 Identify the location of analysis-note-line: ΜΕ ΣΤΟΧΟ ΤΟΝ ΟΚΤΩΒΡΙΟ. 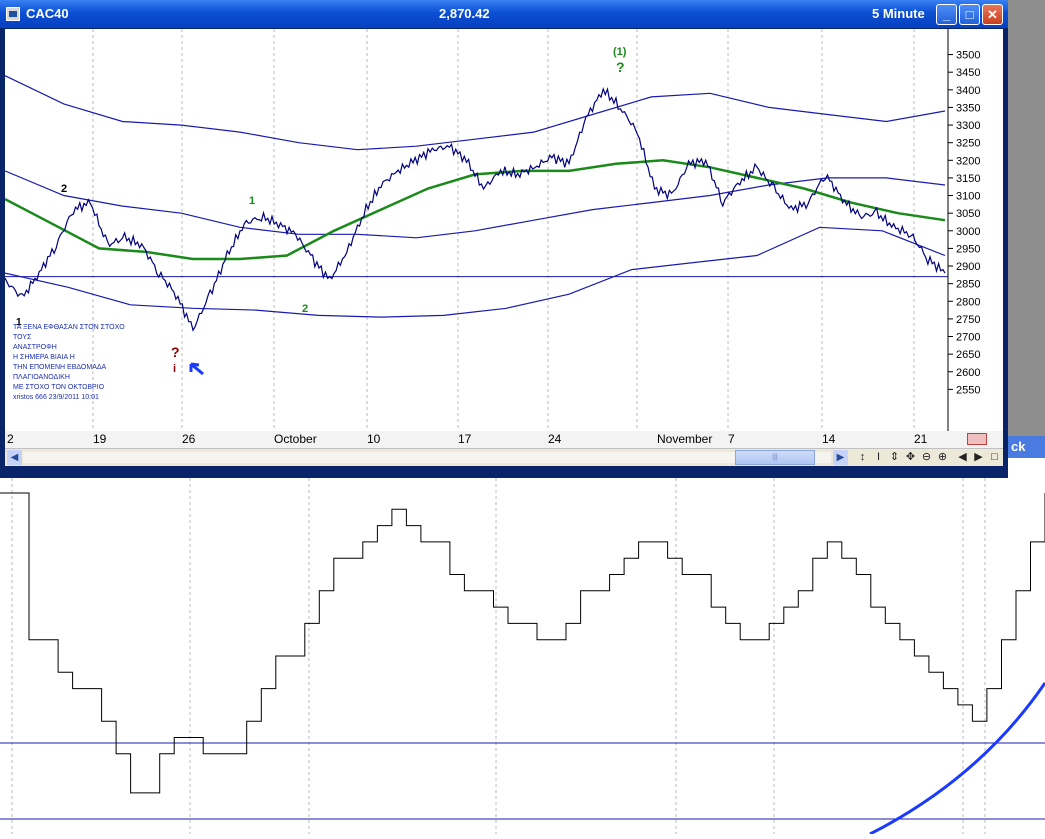
(59, 387).